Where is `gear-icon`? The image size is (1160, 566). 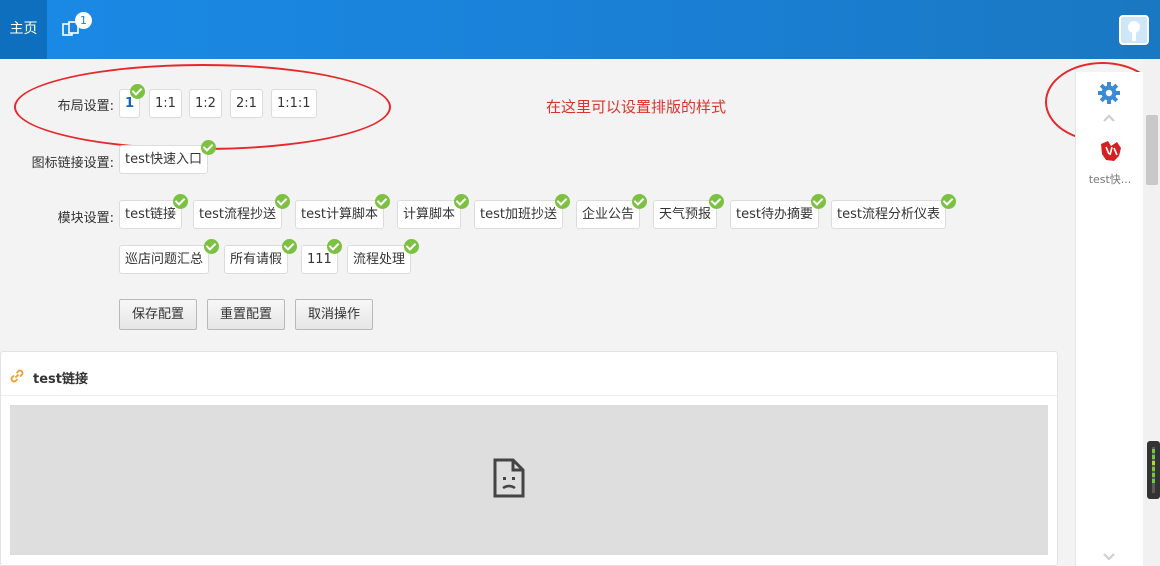 gear-icon is located at coordinates (1109, 93).